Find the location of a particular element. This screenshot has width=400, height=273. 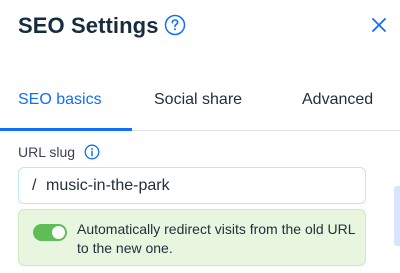

tab-advanced: Advanced is located at coordinates (337, 103).